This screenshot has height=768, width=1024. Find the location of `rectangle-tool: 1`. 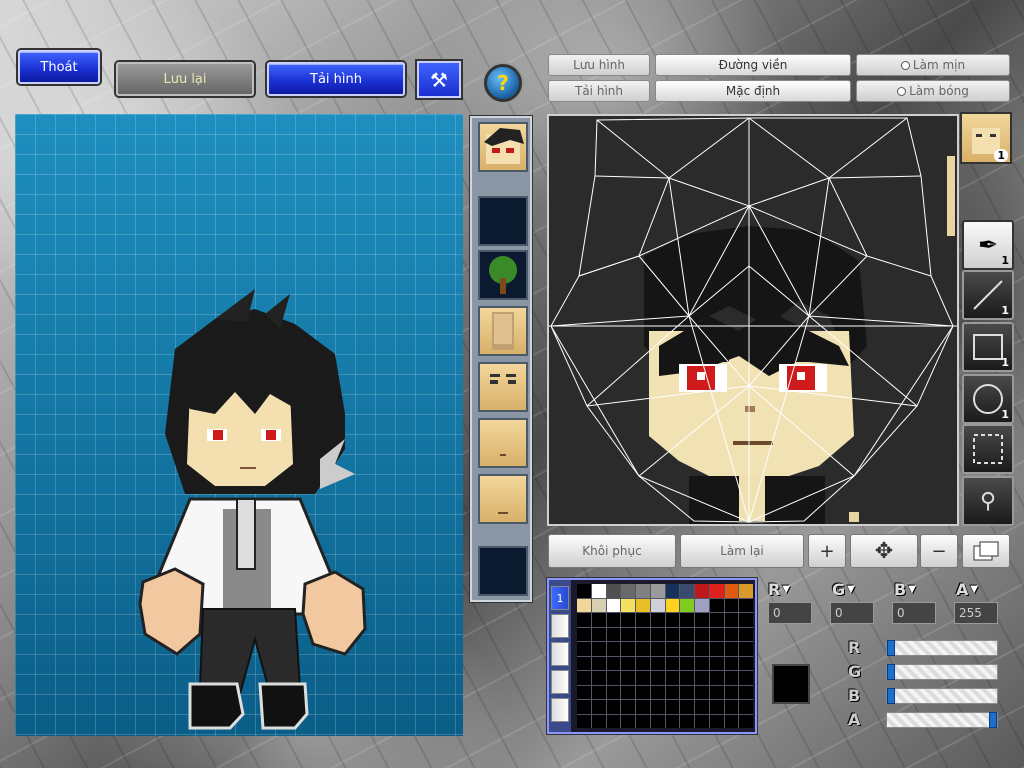

rectangle-tool: 1 is located at coordinates (988, 347).